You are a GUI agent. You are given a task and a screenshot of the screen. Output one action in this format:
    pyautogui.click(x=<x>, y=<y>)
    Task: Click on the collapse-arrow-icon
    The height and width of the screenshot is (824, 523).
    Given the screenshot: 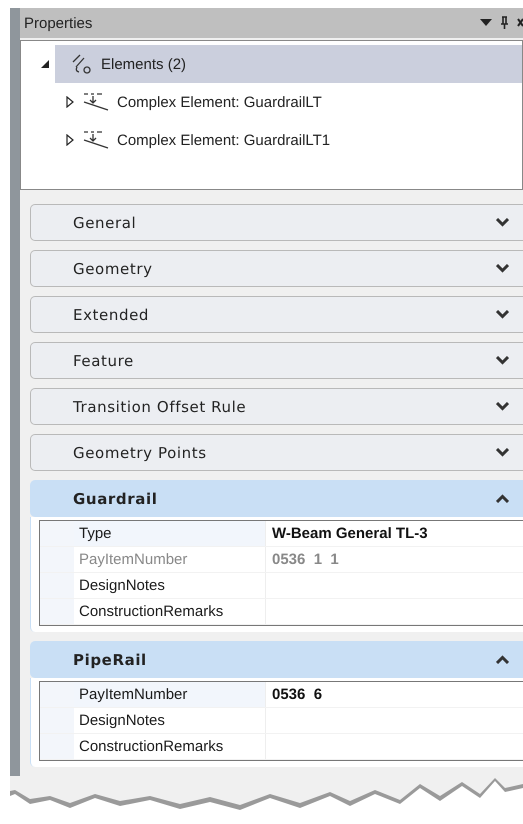 What is the action you would take?
    pyautogui.click(x=46, y=64)
    